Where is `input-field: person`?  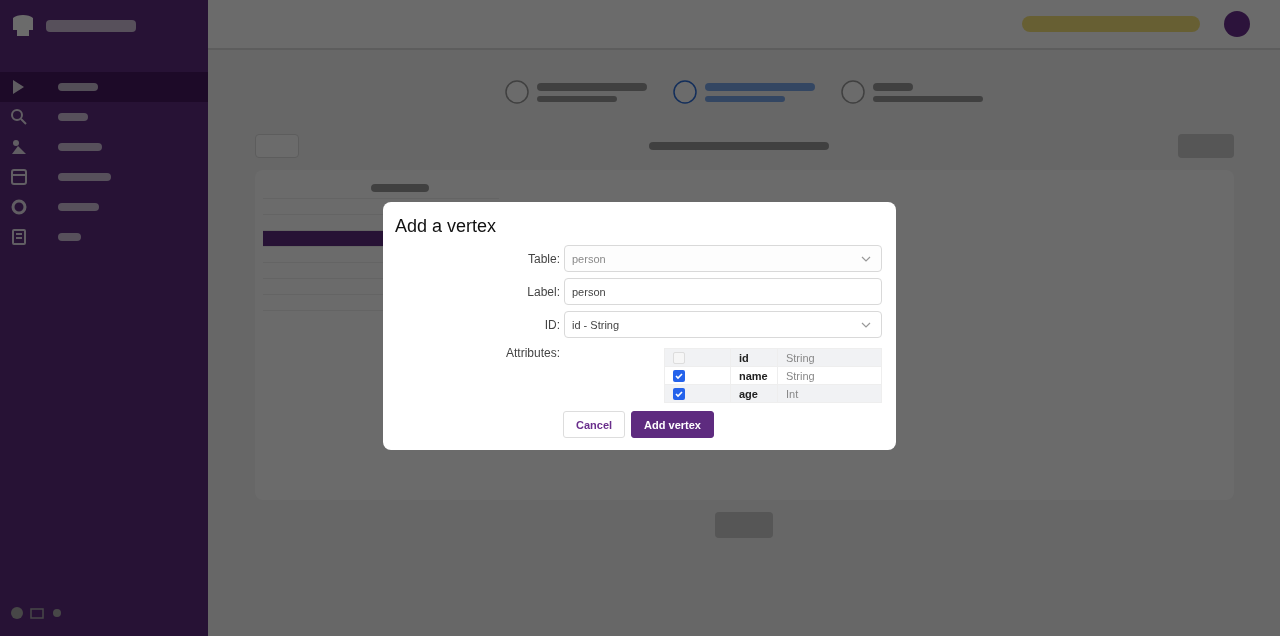 input-field: person is located at coordinates (723, 291).